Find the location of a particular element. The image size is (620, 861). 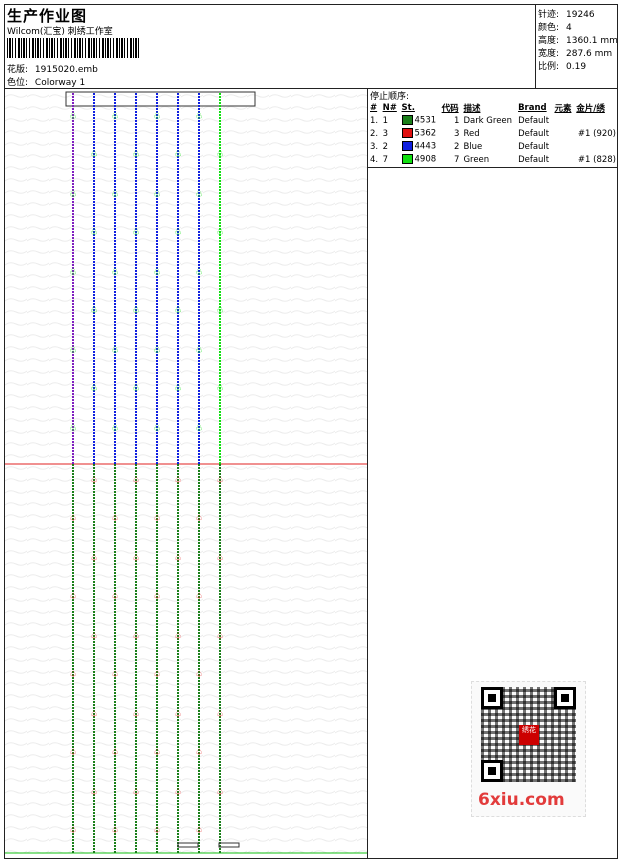

design-file-label: 花版: is located at coordinates (18, 70).